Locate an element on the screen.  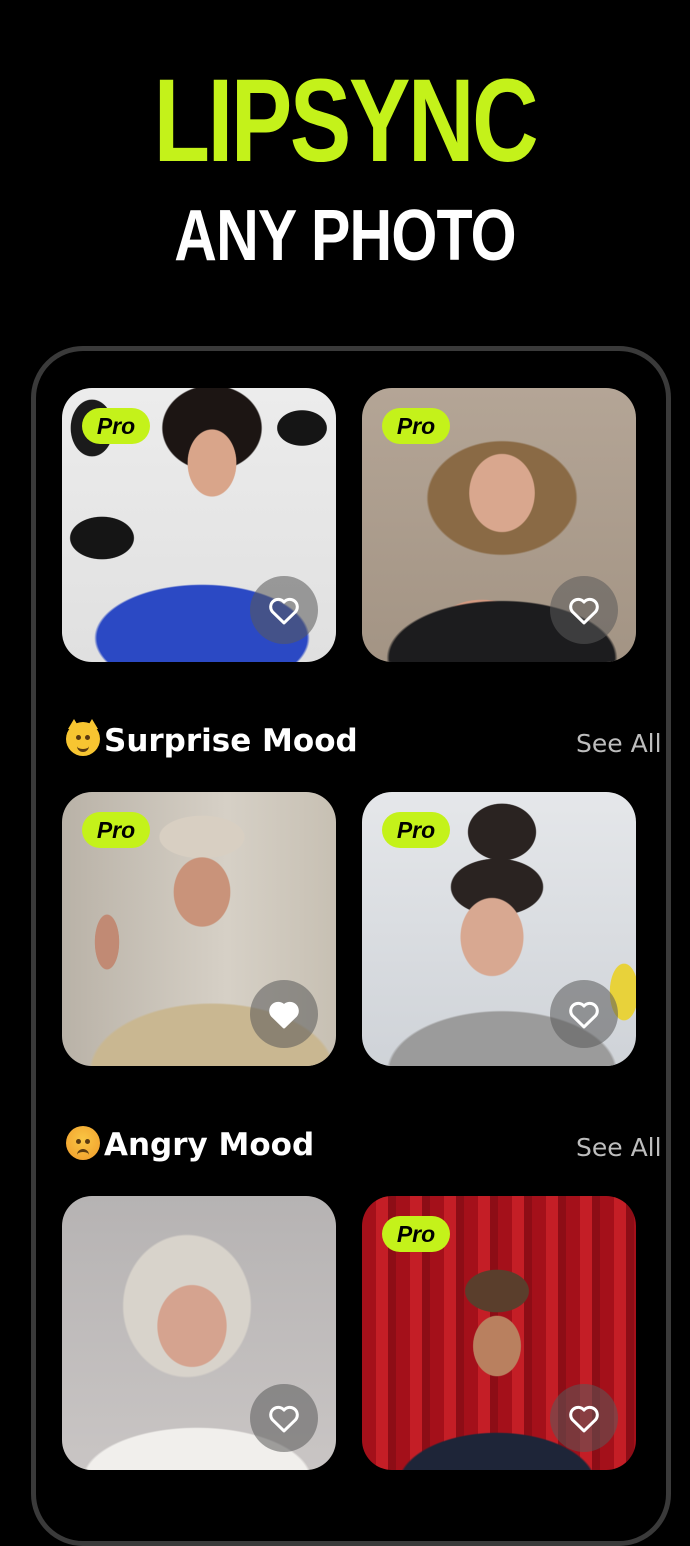
section-title-label: Angry Mood is located at coordinates (209, 1145).